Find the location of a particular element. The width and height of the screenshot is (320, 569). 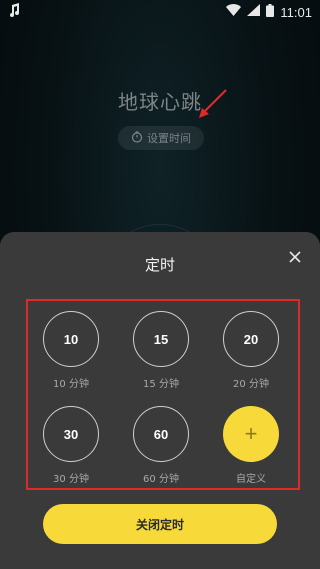

signal-icon is located at coordinates (254, 12).